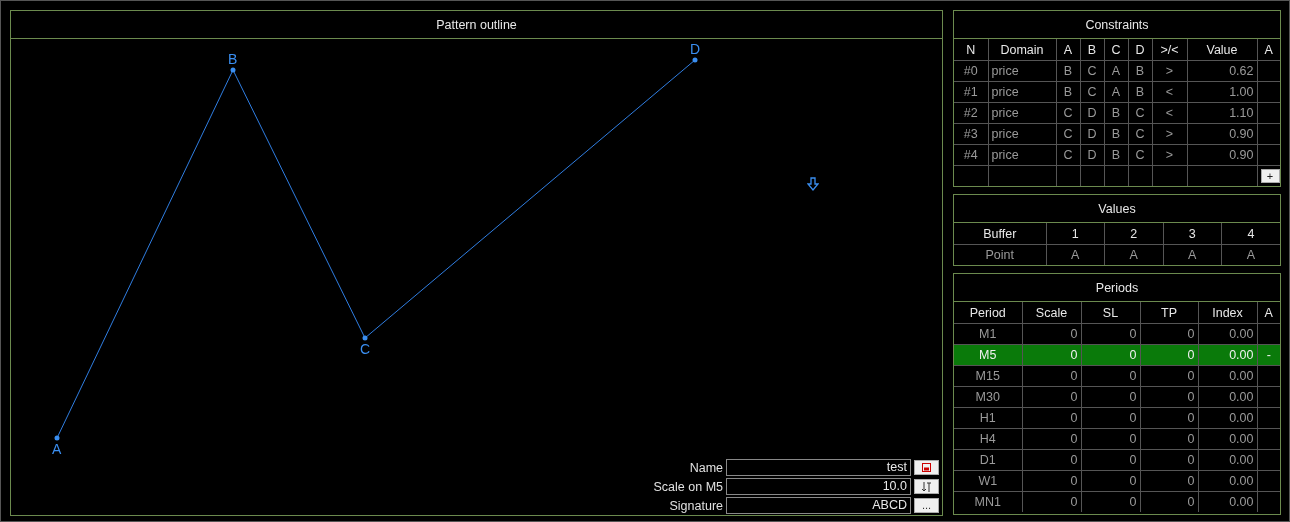 The width and height of the screenshot is (1290, 522). What do you see at coordinates (1117, 397) in the screenshot?
I see `period-row: M30 0 0 0 0.00` at bounding box center [1117, 397].